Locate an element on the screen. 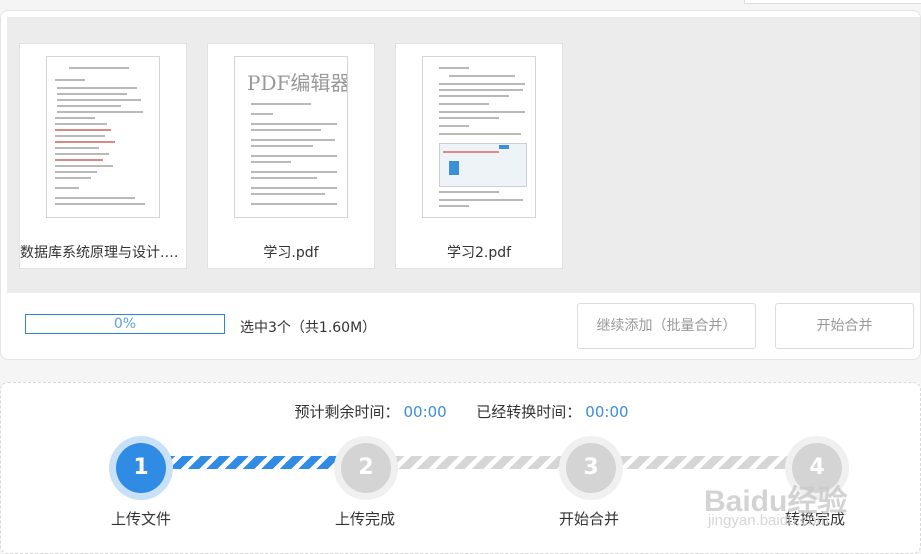  step-number: 1 is located at coordinates (141, 468).